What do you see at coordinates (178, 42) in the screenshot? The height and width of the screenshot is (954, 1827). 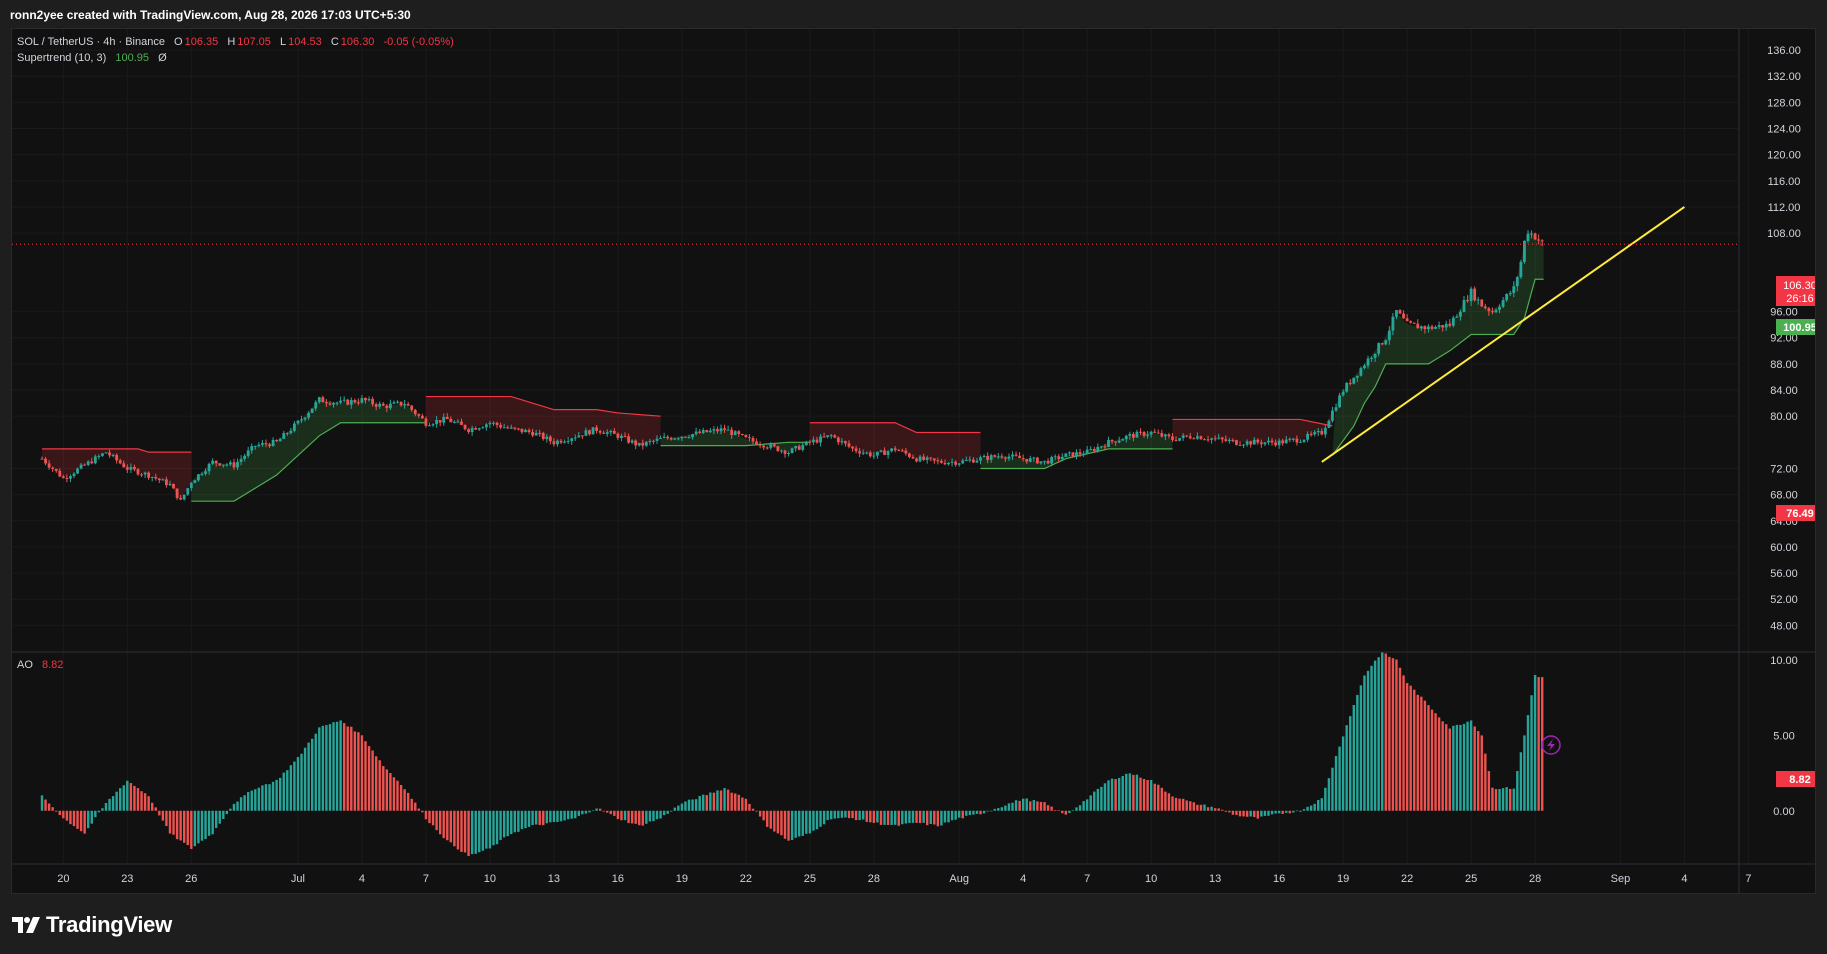 I see `ohlc-open-label: O` at bounding box center [178, 42].